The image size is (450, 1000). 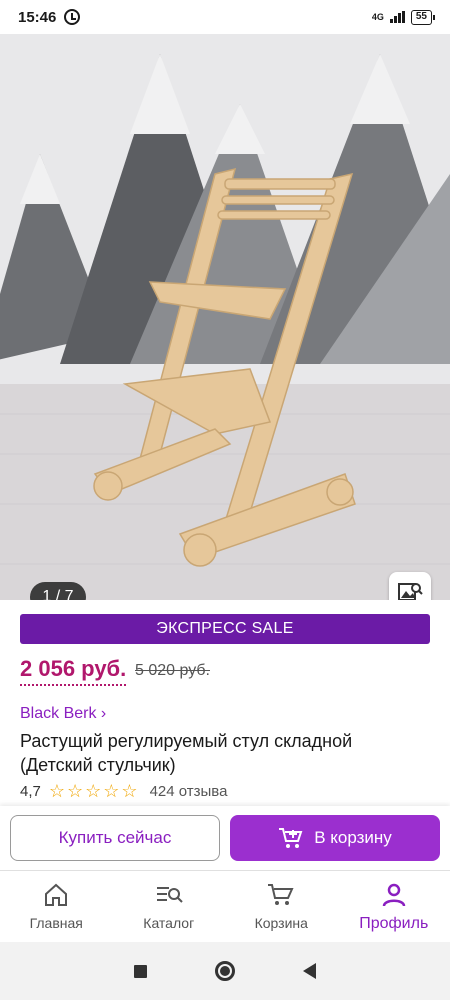 I want to click on back-icon, so click(x=309, y=971).